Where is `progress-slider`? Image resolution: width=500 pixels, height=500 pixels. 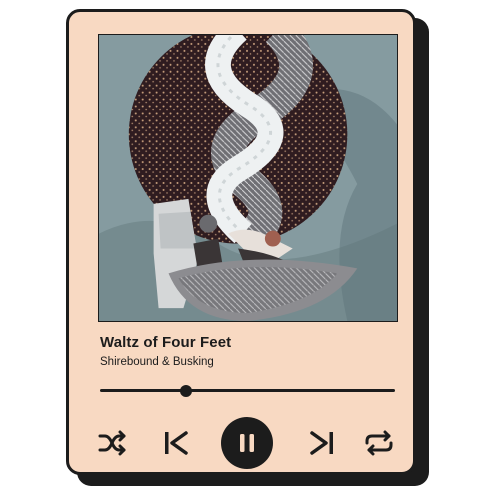
progress-slider is located at coordinates (247, 391).